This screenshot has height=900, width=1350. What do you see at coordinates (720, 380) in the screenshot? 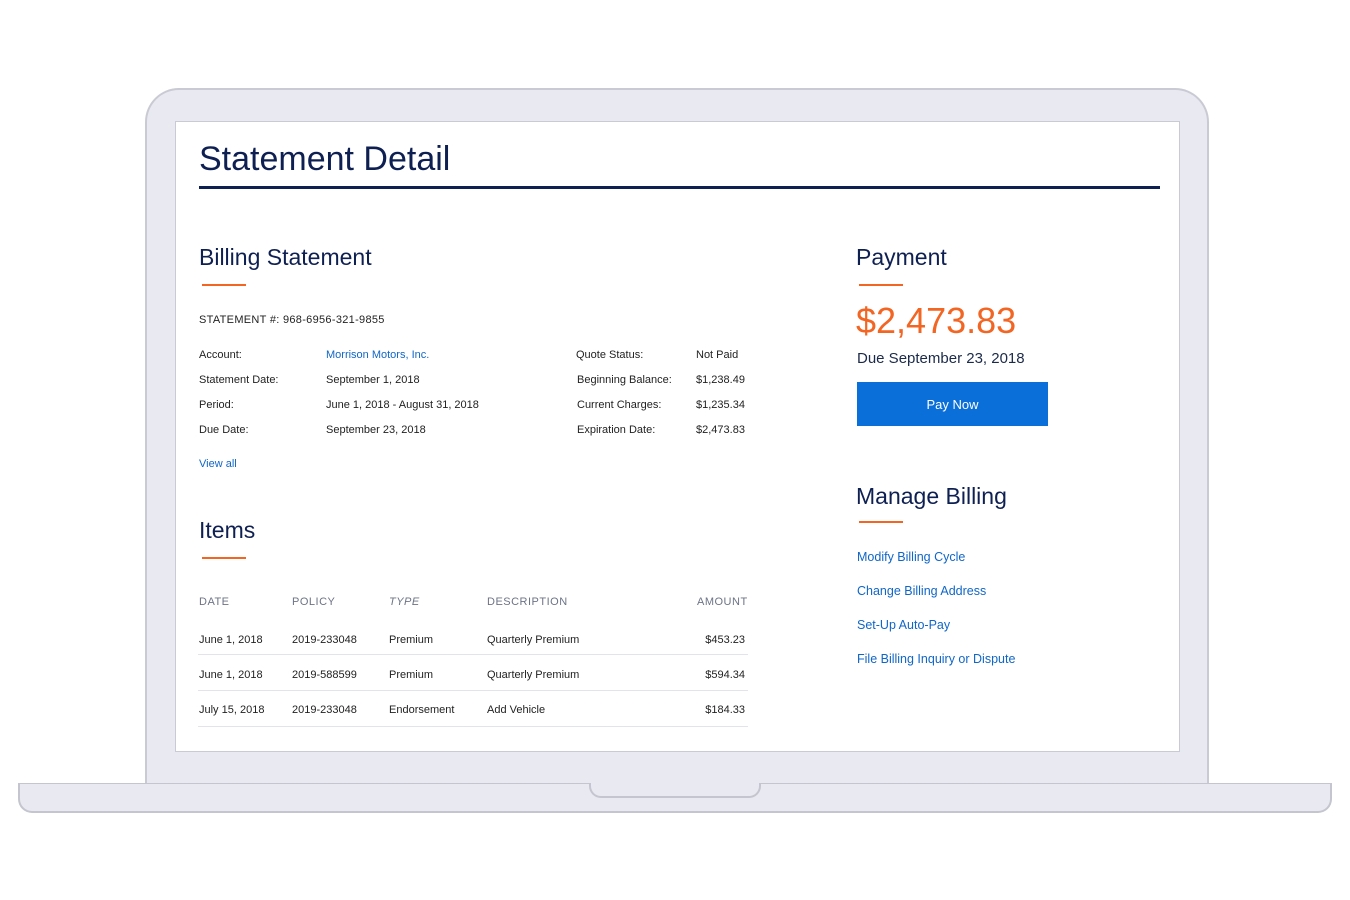
I see `beginning-balance-value: $1,238.49` at bounding box center [720, 380].